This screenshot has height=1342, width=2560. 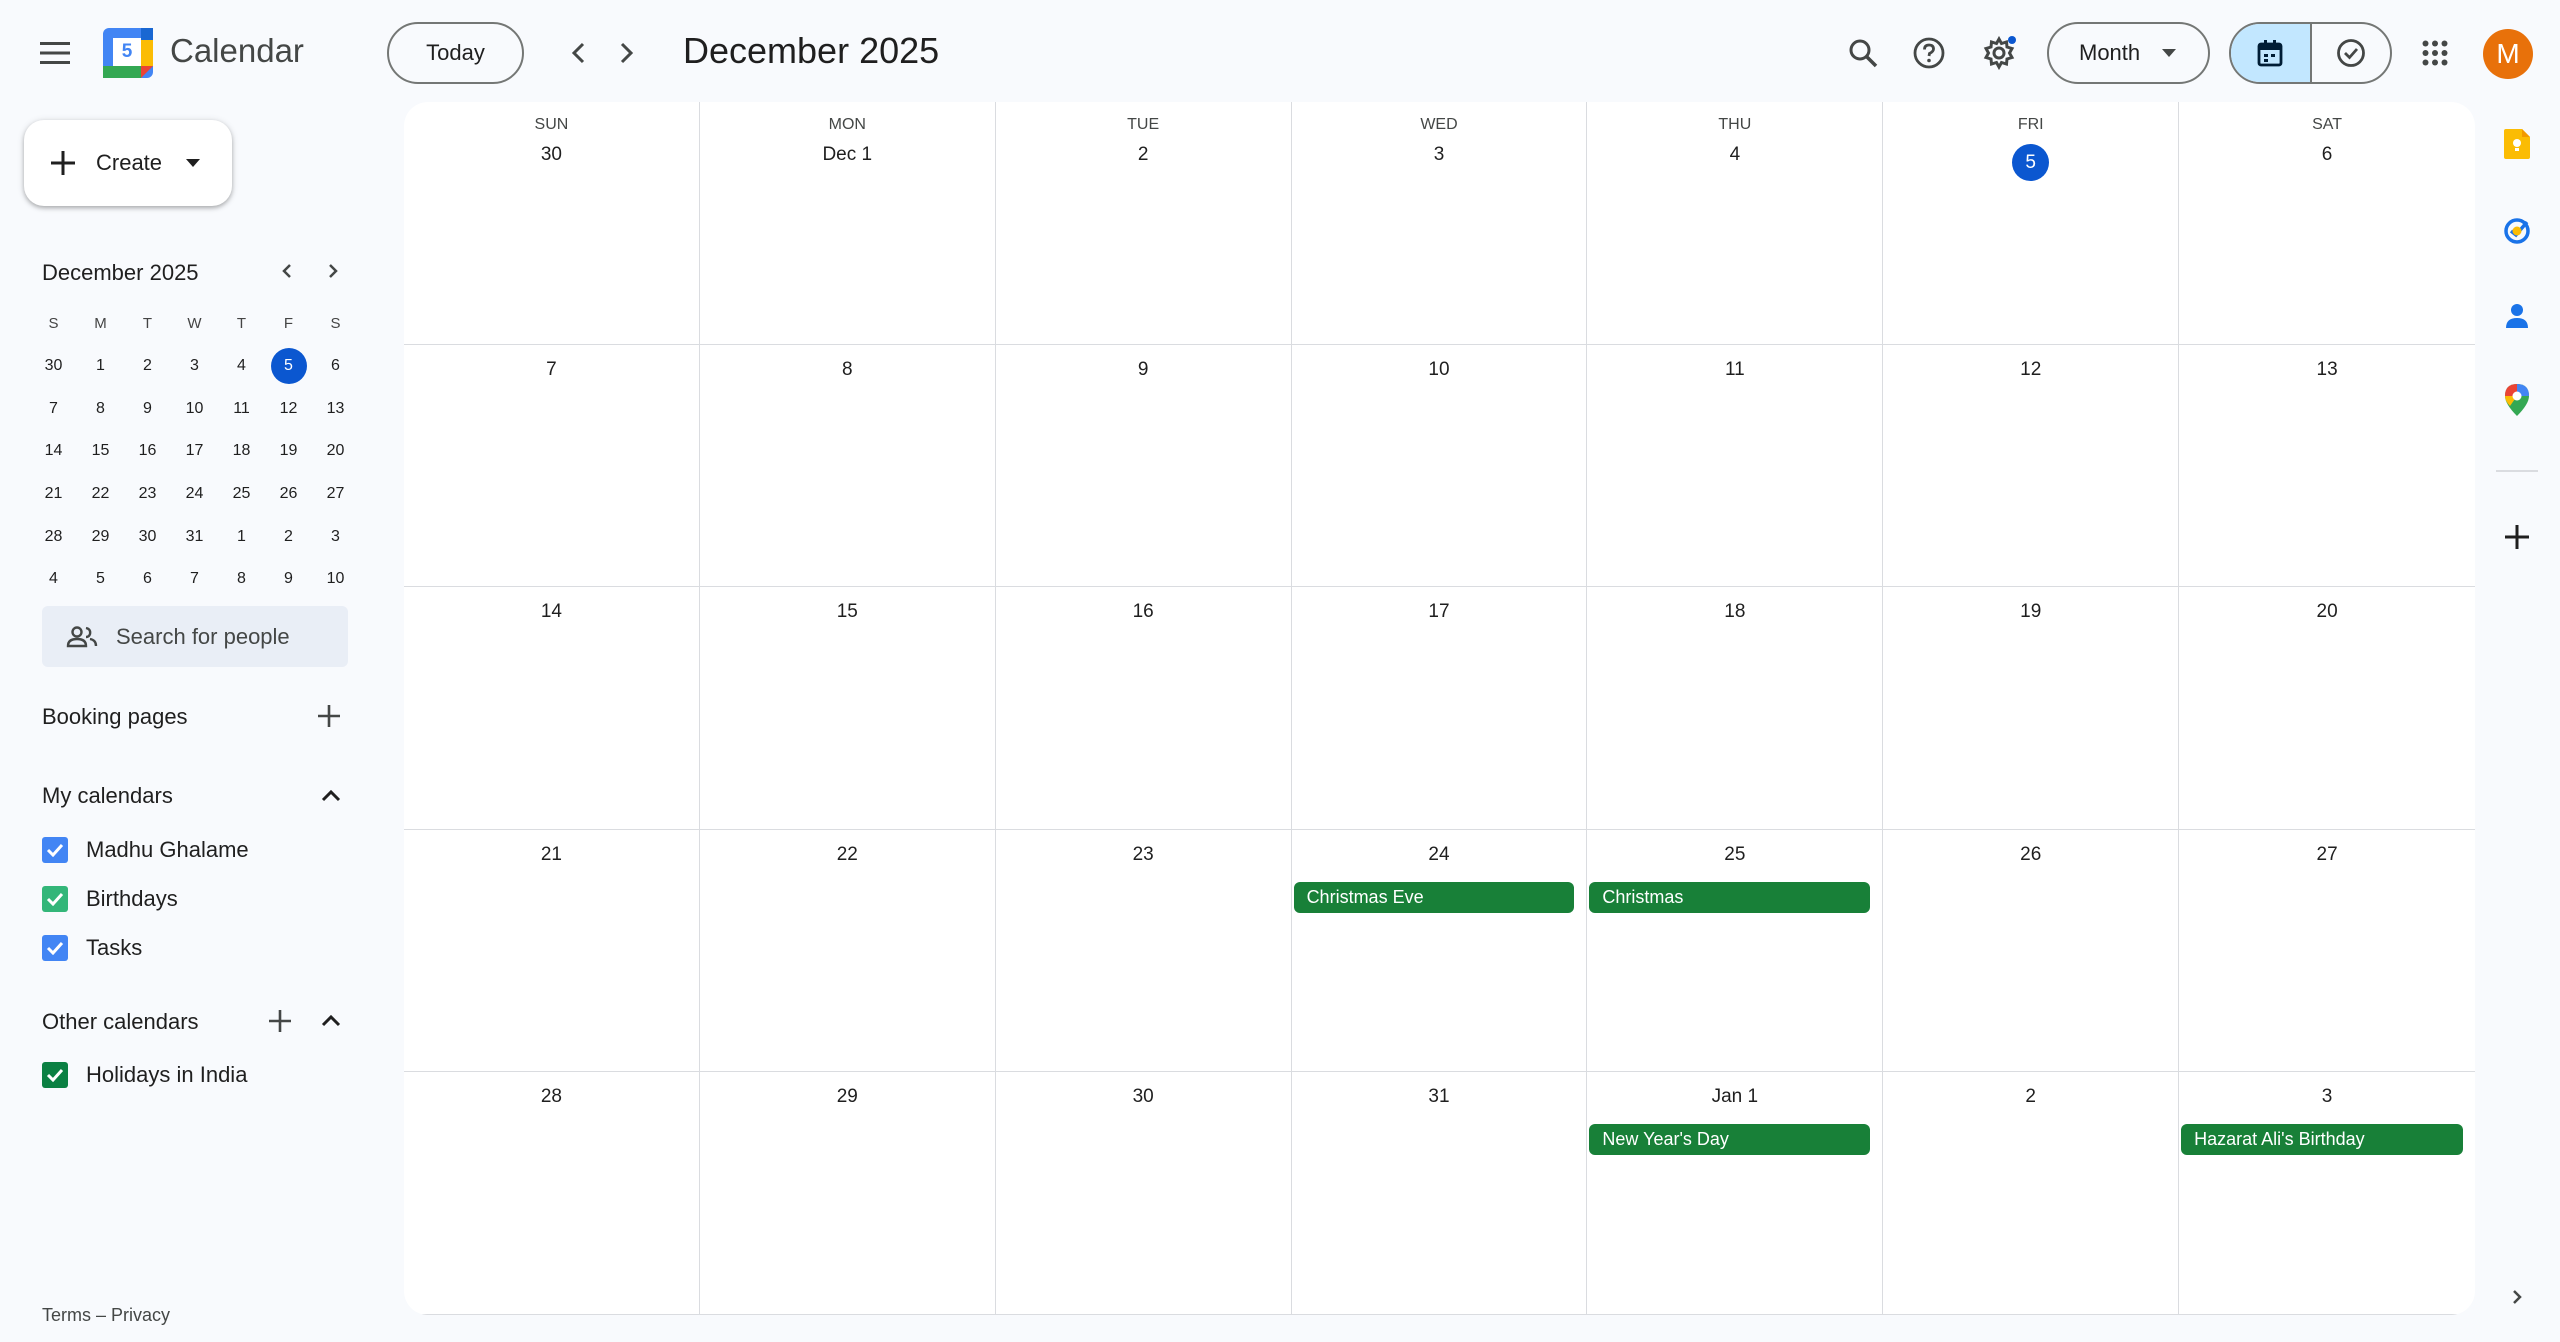 I want to click on day-number: 23, so click(x=1143, y=855).